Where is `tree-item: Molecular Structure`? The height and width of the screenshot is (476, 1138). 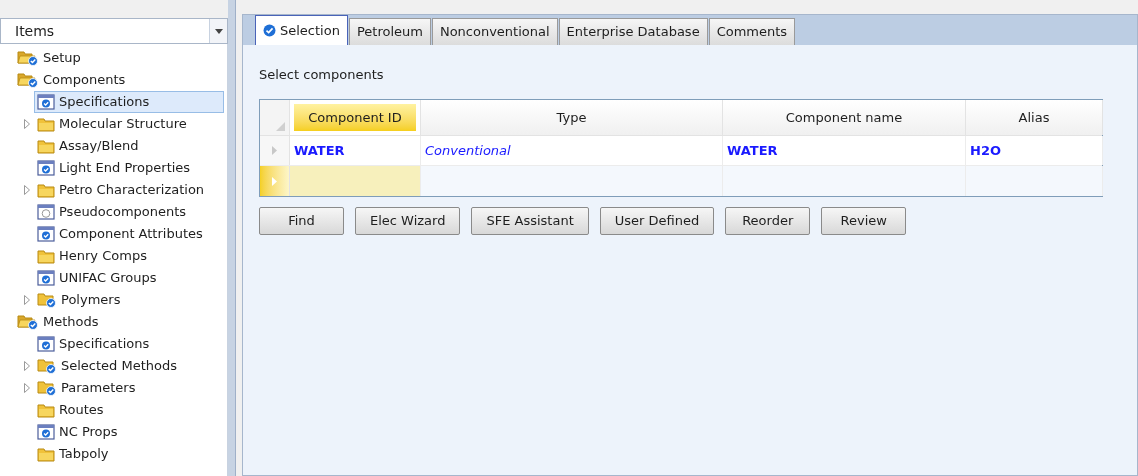 tree-item: Molecular Structure is located at coordinates (112, 124).